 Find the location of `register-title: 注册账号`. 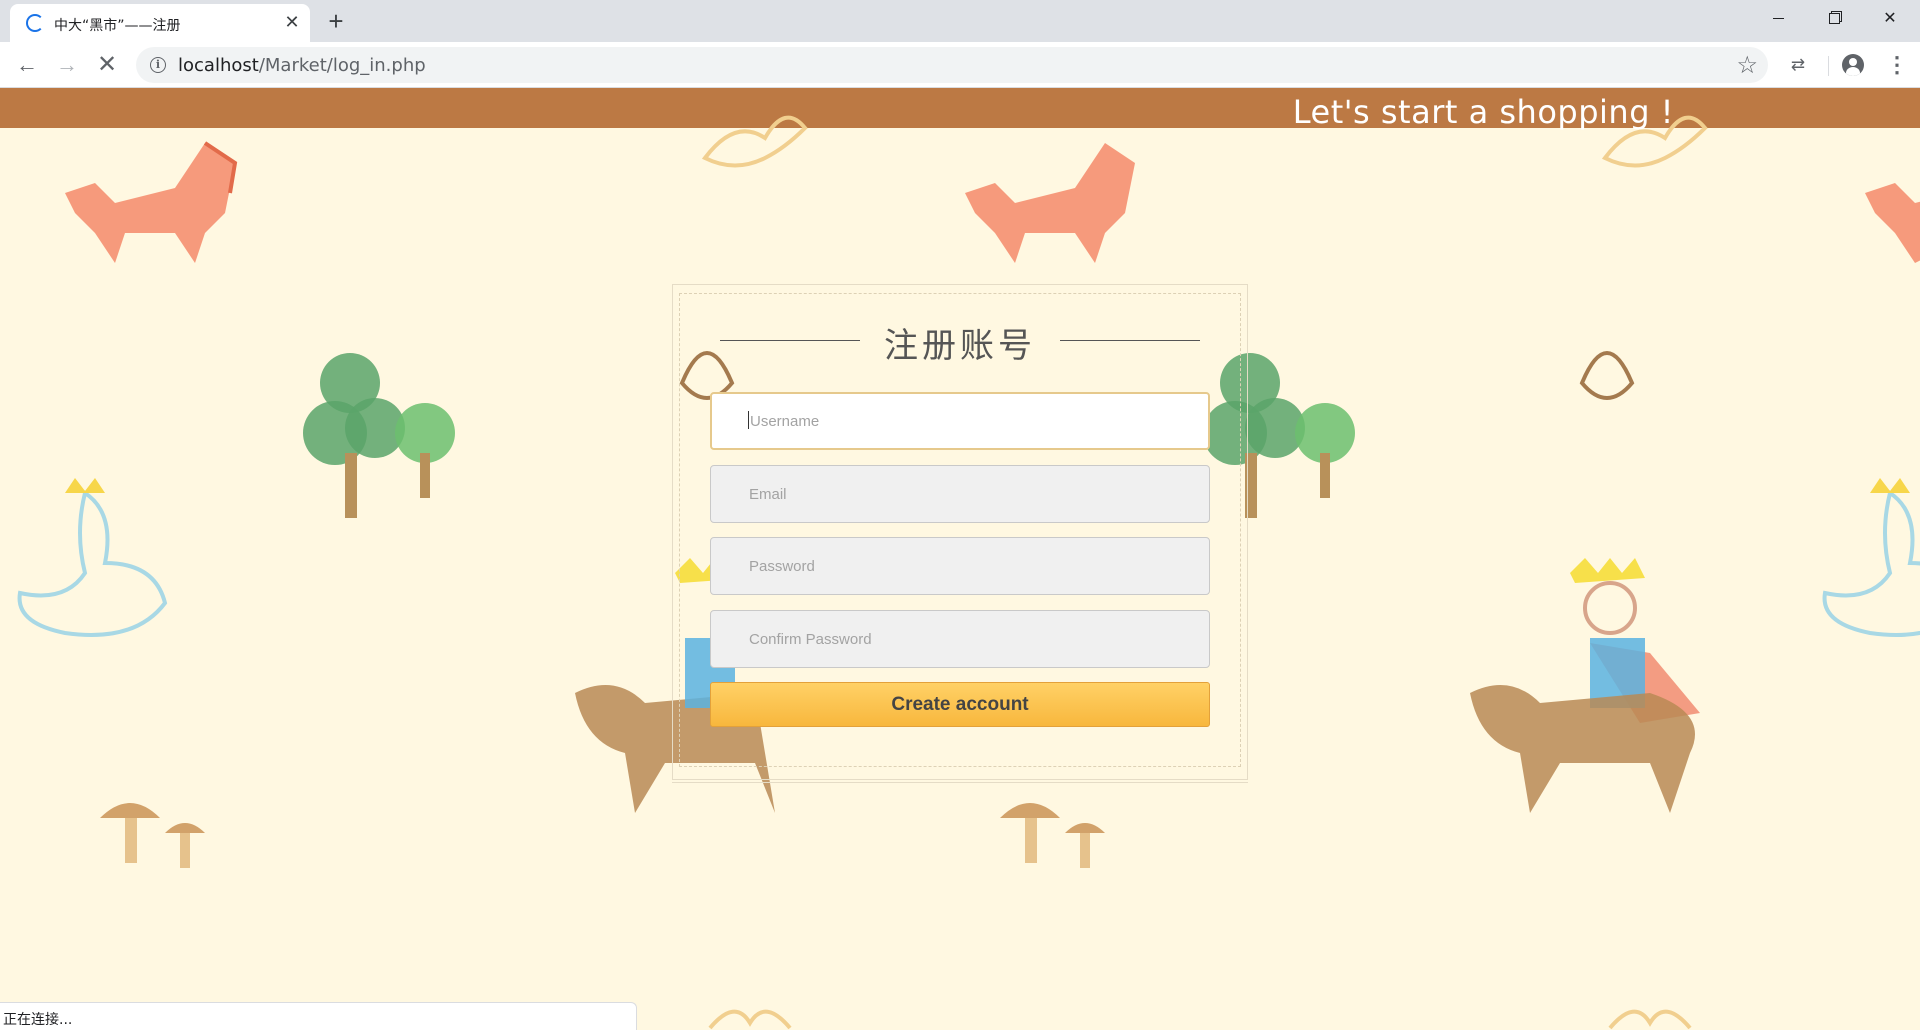

register-title: 注册账号 is located at coordinates (960, 346).